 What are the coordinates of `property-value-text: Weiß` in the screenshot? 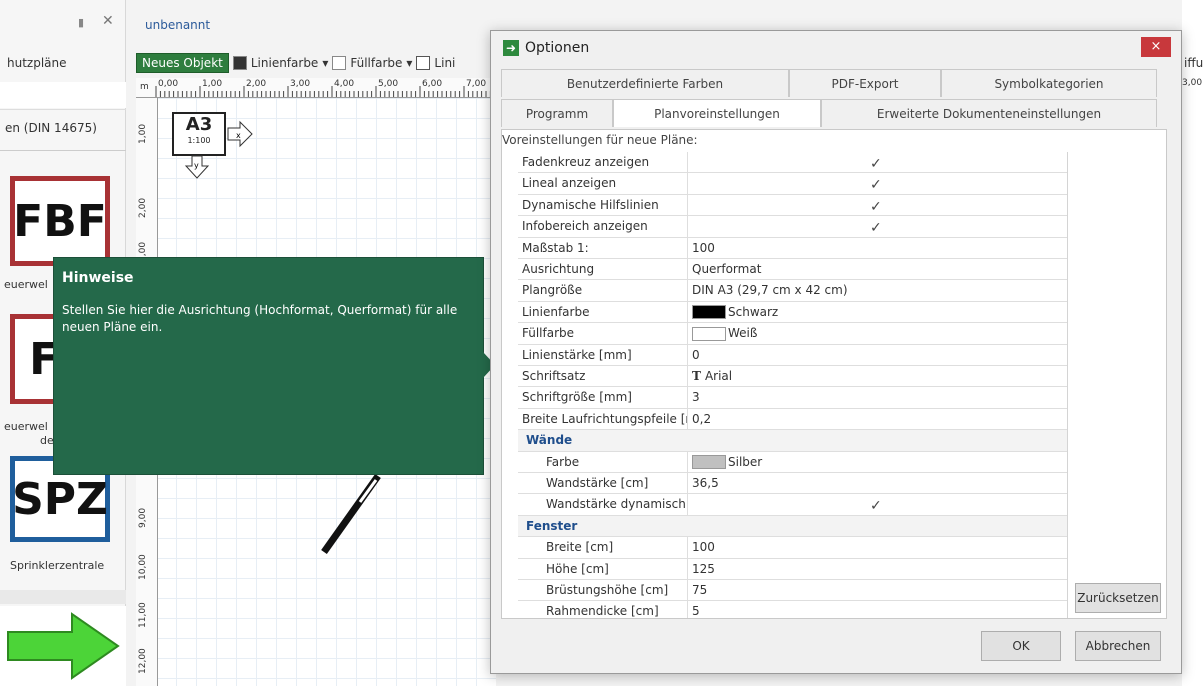 It's located at (743, 333).